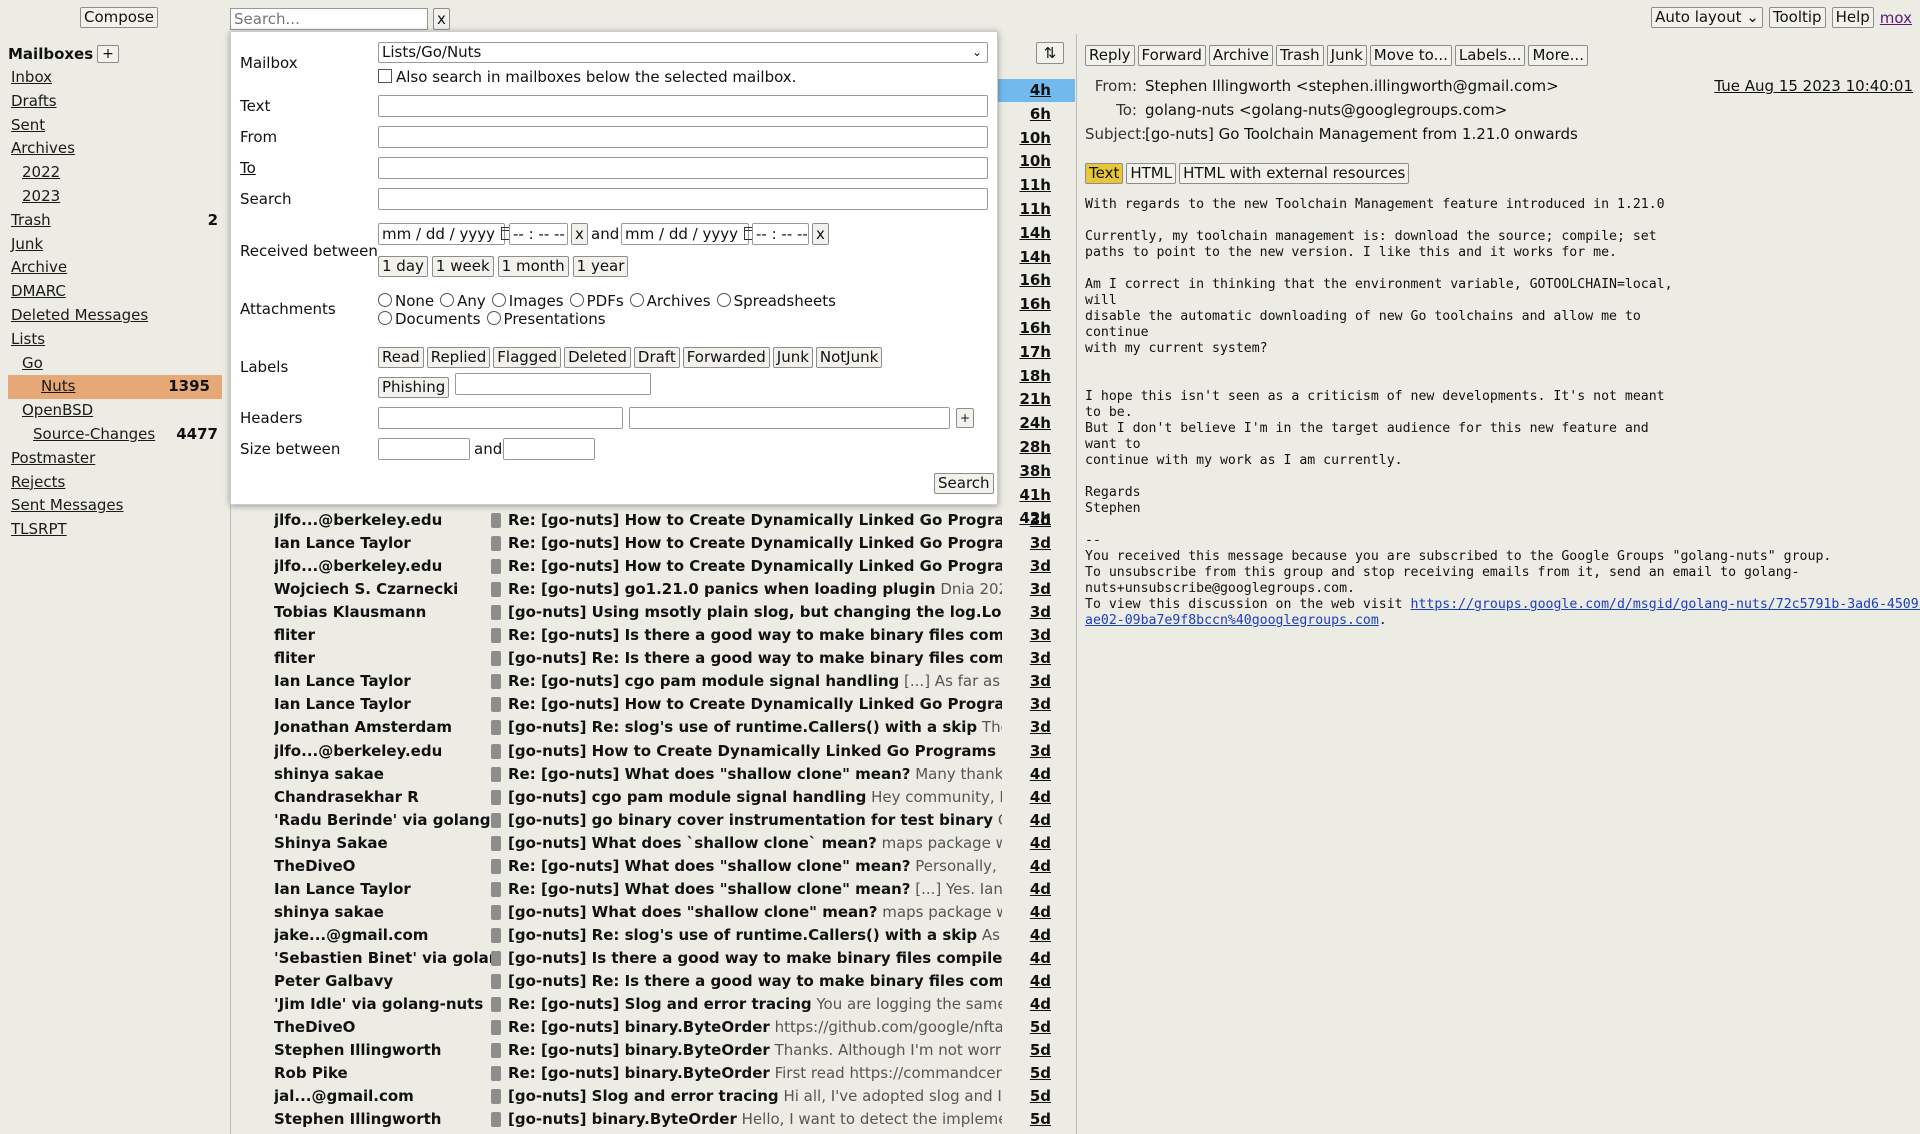 Image resolution: width=1920 pixels, height=1134 pixels. I want to click on mailbox-item: Sent Messages, so click(115, 506).